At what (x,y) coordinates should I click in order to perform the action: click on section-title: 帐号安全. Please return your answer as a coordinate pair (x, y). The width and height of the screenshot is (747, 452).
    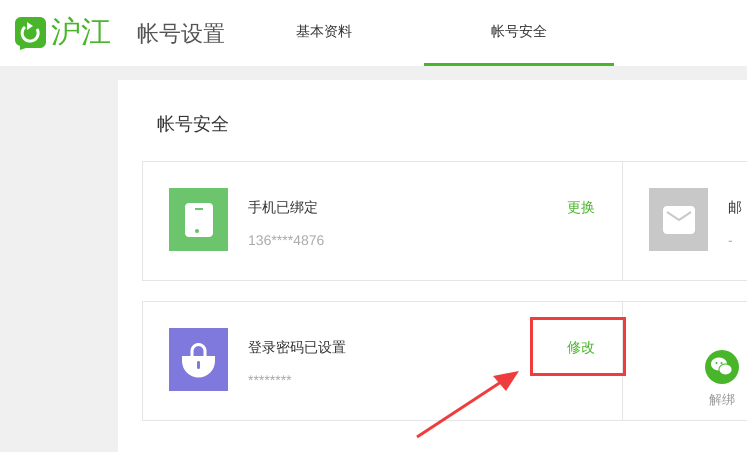
    Looking at the image, I should click on (193, 124).